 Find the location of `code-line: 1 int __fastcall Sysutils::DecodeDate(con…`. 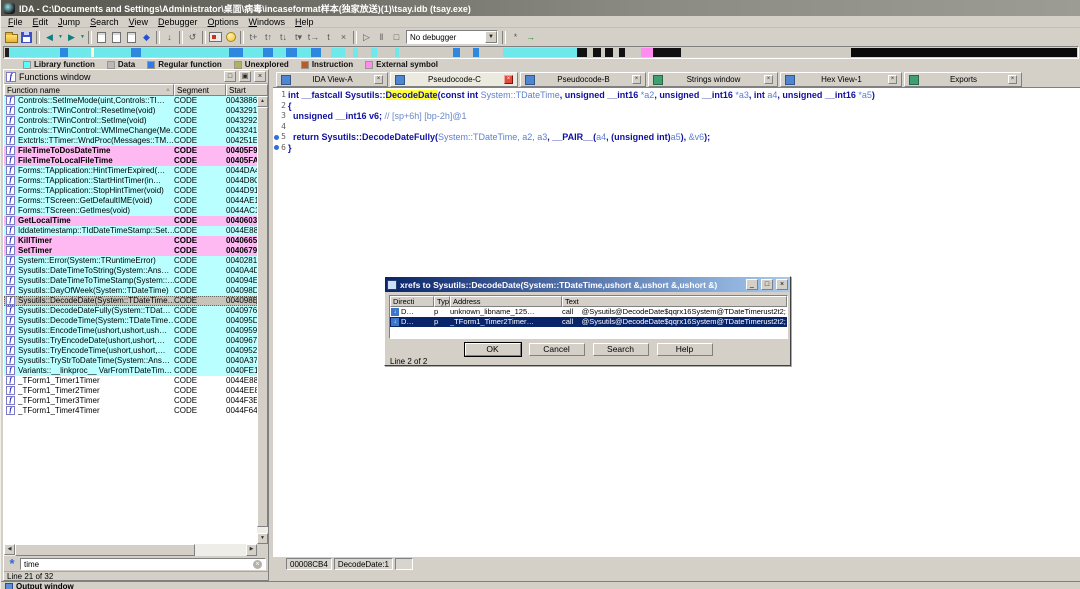

code-line: 1 int __fastcall Sysutils::DecodeDate(con… is located at coordinates (676, 95).